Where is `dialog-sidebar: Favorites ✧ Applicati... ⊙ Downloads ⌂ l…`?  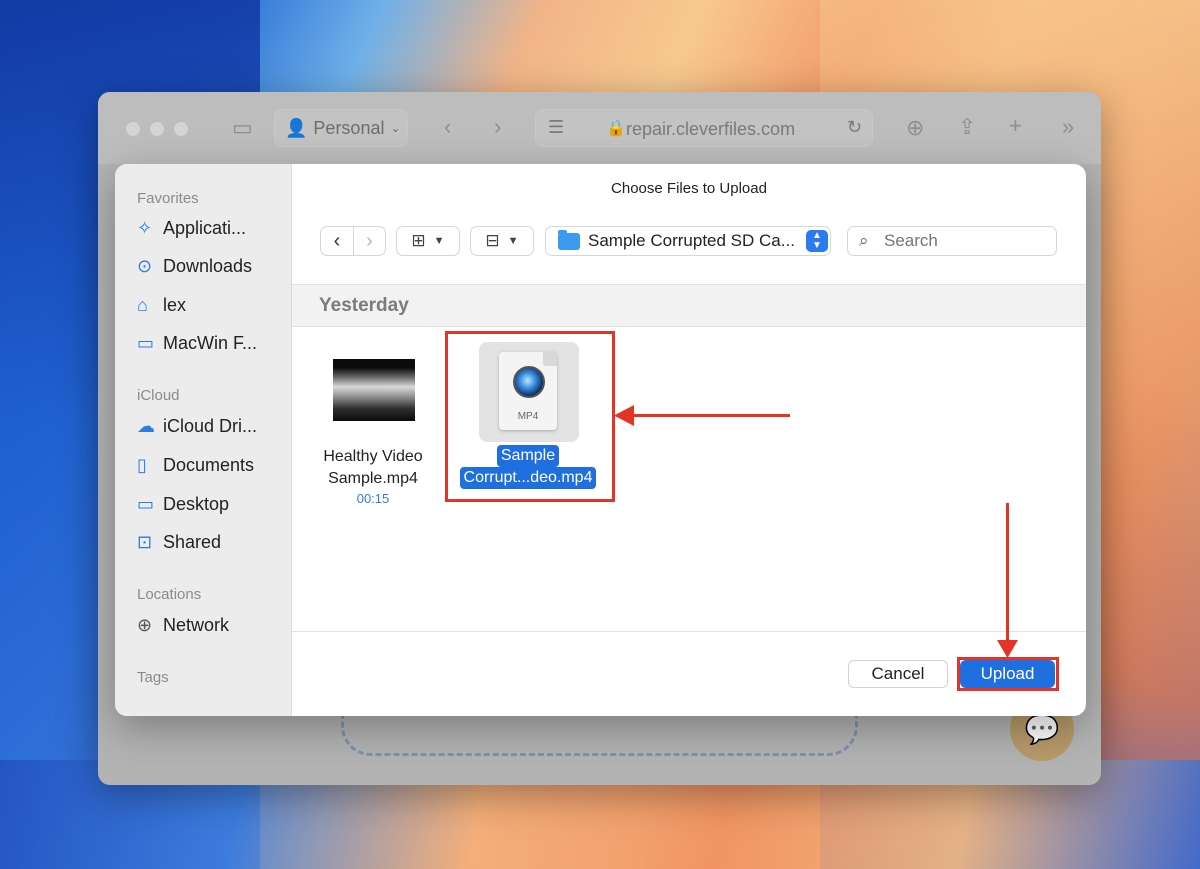
dialog-sidebar: Favorites ✧ Applicati... ⊙ Downloads ⌂ l… is located at coordinates (203, 440).